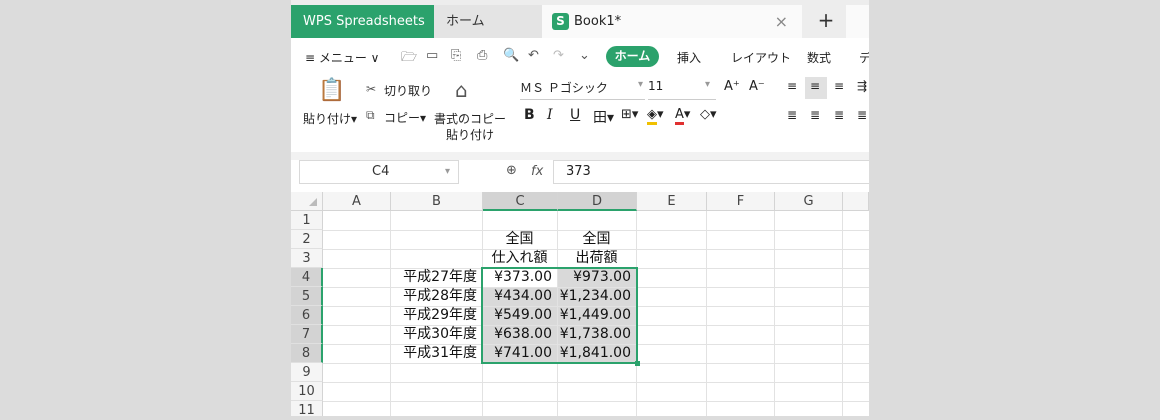 The image size is (1160, 420). I want to click on tab-bar: WPS Spreadsheets ホーム S Book1* × +, so click(580, 19).